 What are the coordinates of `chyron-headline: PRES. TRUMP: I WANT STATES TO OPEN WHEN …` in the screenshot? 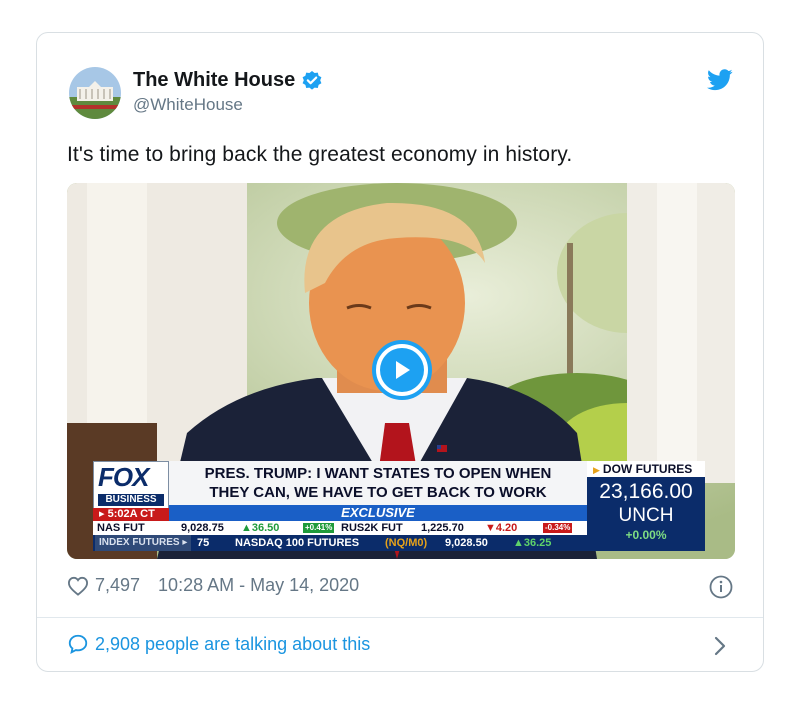 It's located at (378, 483).